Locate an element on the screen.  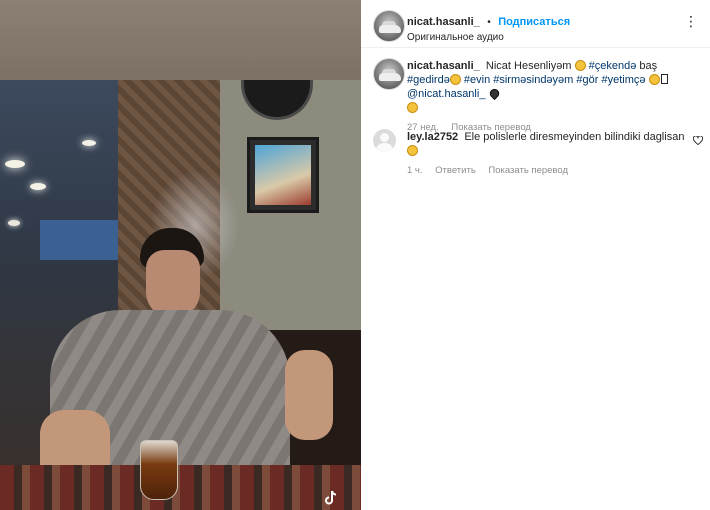
framed-picture is located at coordinates (283, 175).